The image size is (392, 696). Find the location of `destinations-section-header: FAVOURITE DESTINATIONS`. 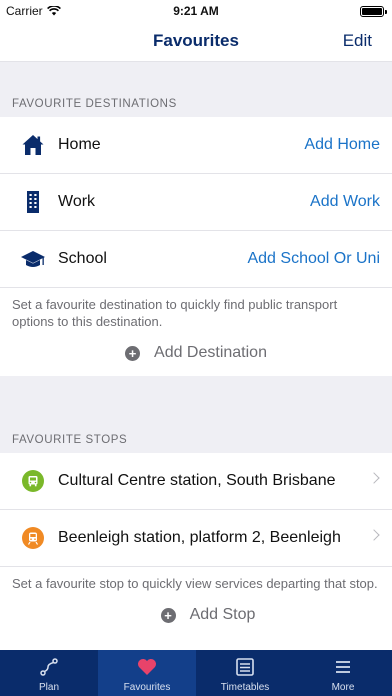

destinations-section-header: FAVOURITE DESTINATIONS is located at coordinates (94, 104).